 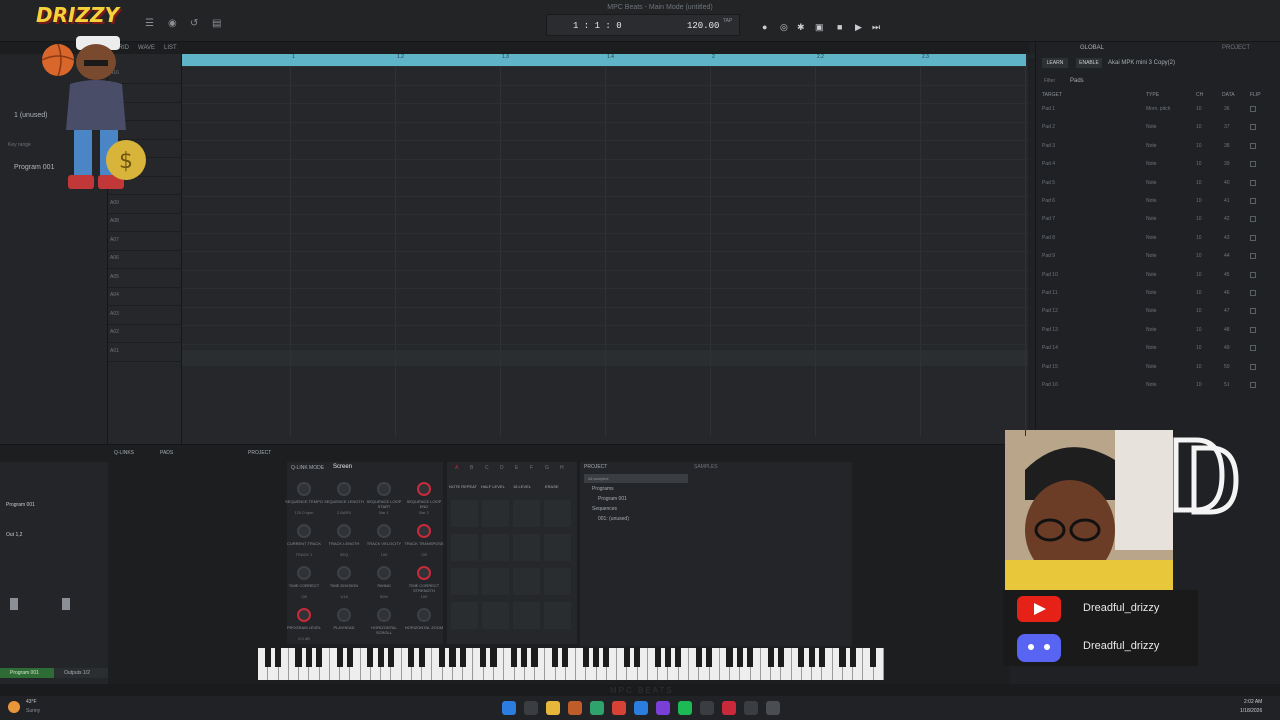 I want to click on record-button: ●, so click(x=764, y=27).